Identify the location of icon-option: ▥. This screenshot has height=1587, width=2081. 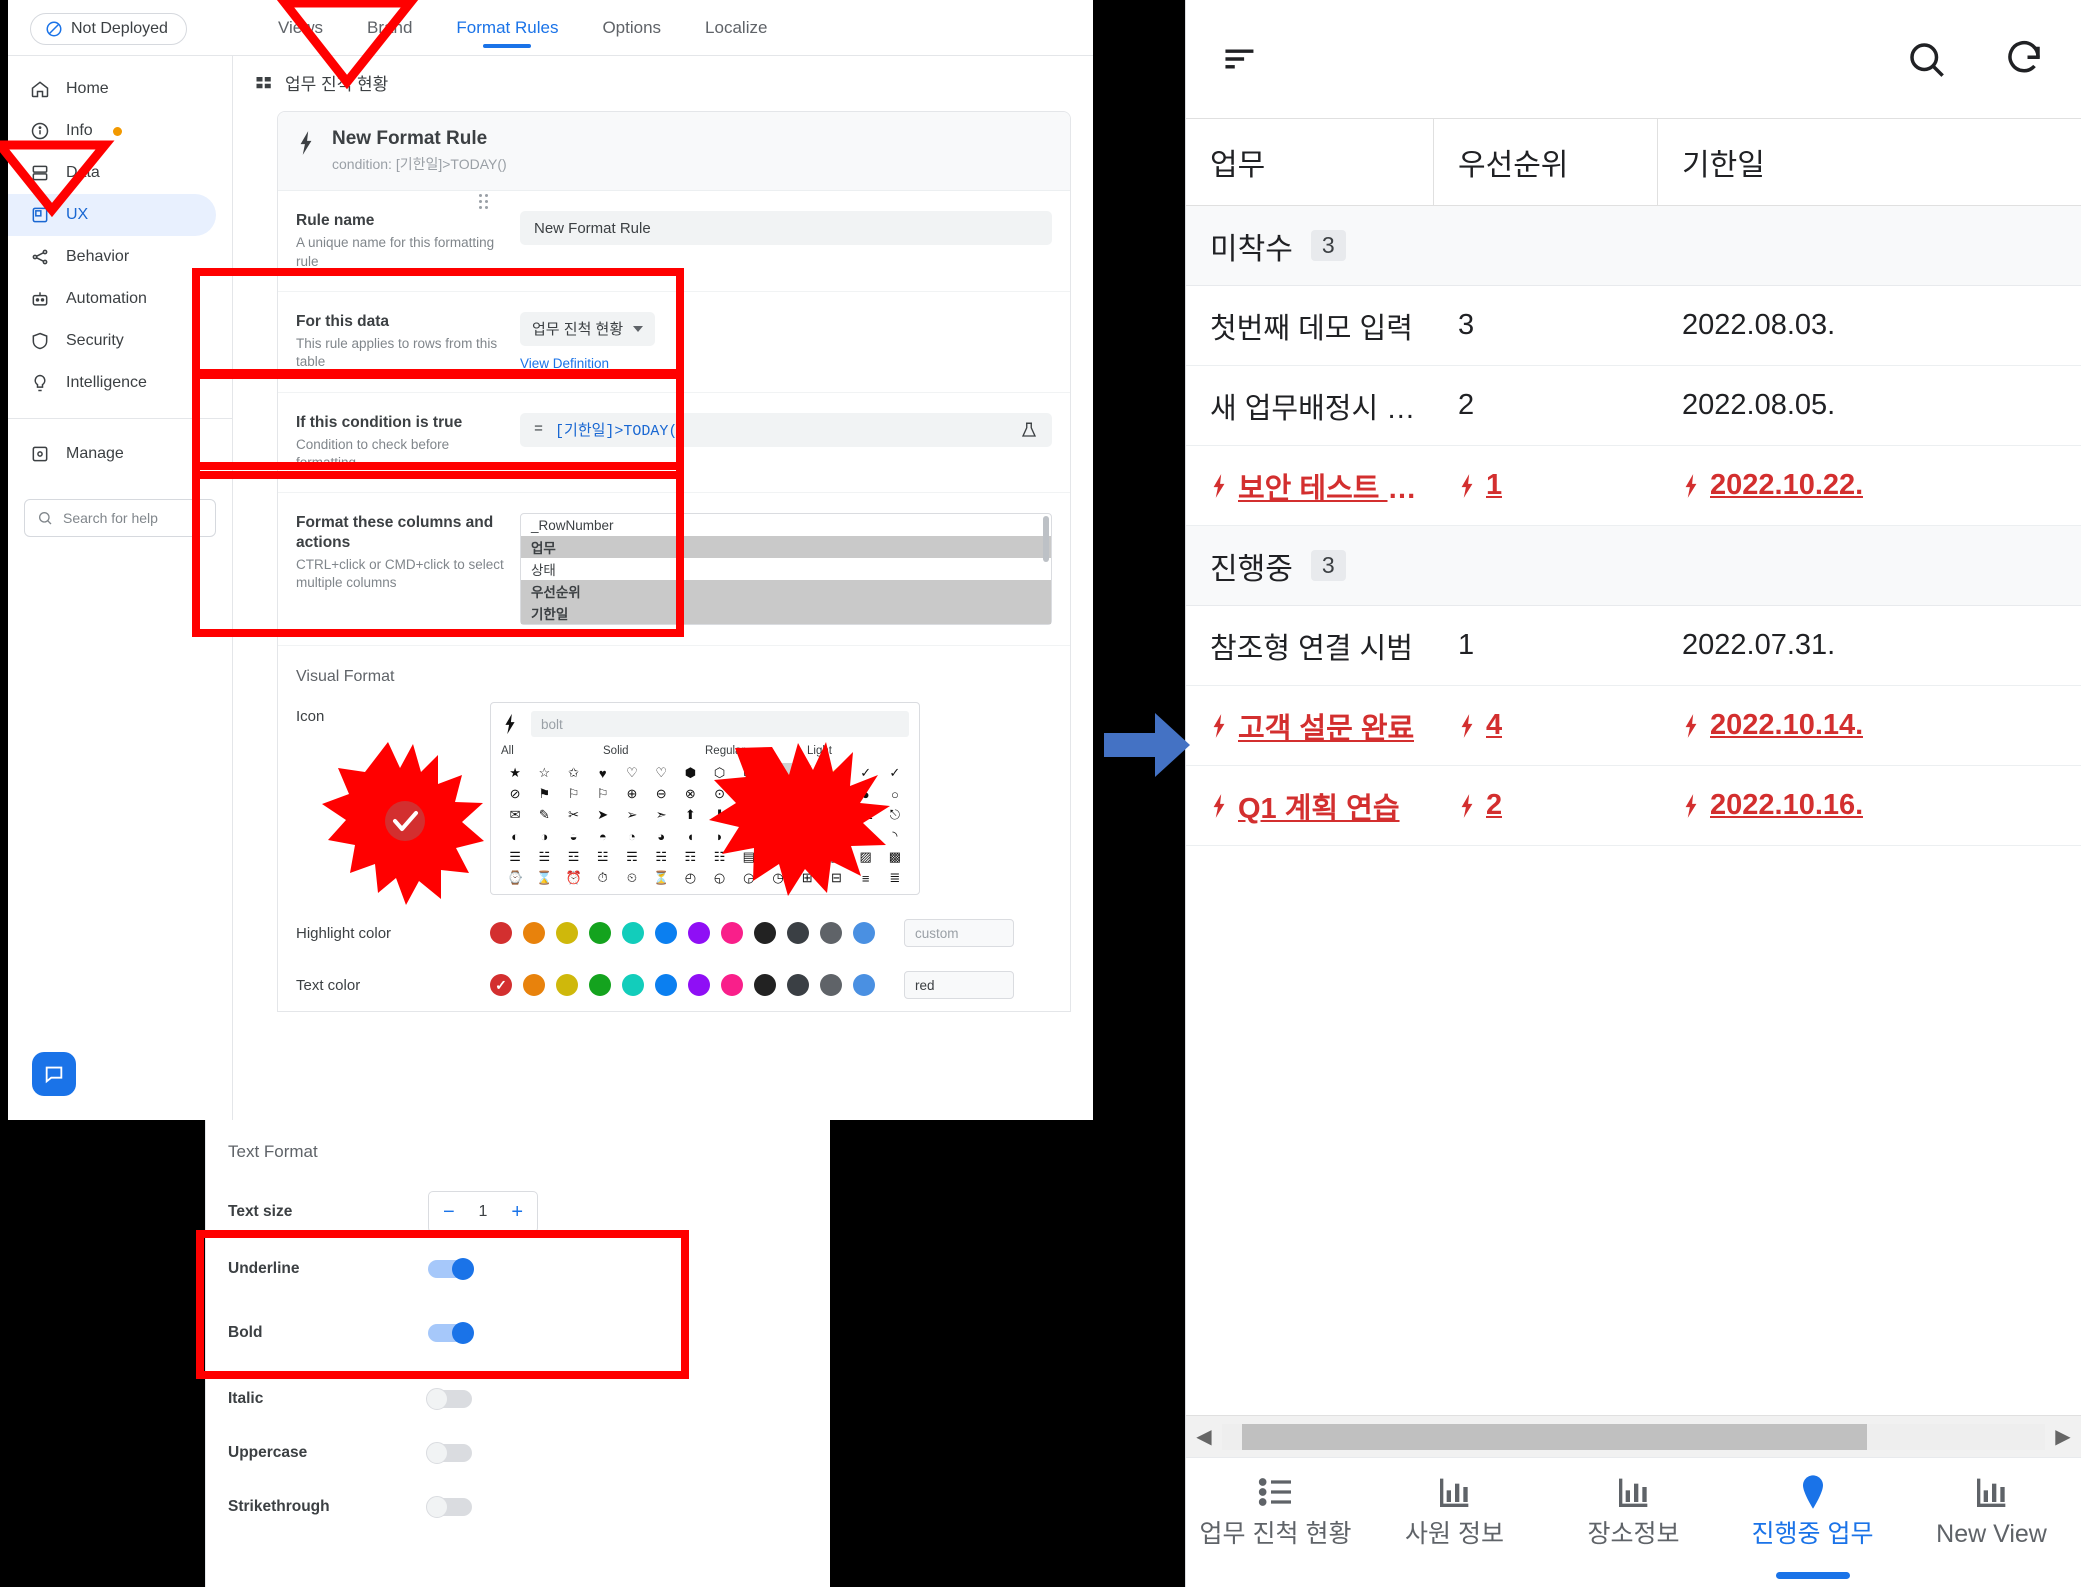
(778, 857).